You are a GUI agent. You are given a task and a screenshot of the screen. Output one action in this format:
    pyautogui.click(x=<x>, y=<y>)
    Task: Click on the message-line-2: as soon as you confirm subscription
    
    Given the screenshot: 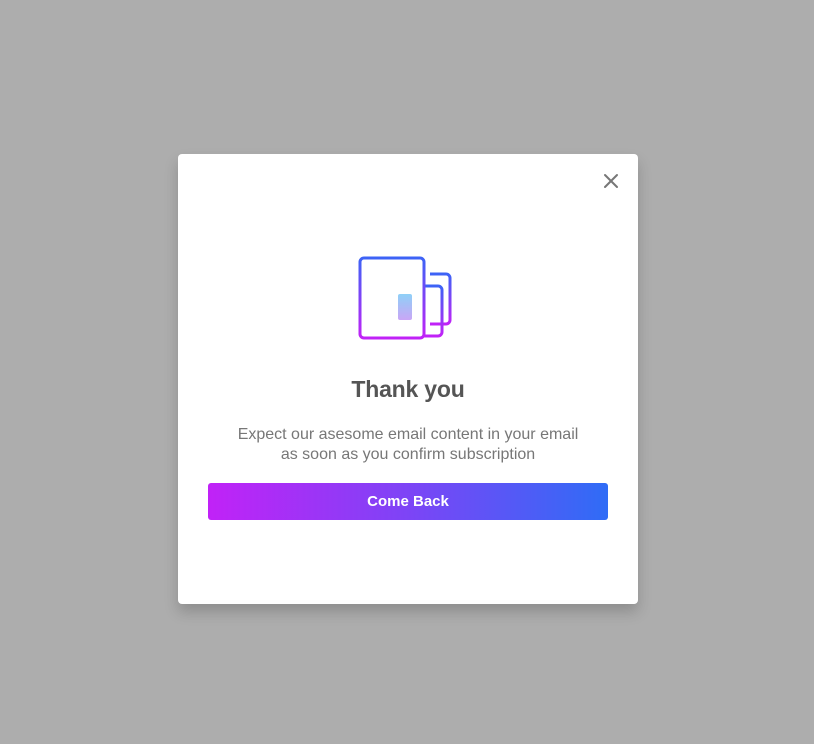 What is the action you would take?
    pyautogui.click(x=408, y=454)
    